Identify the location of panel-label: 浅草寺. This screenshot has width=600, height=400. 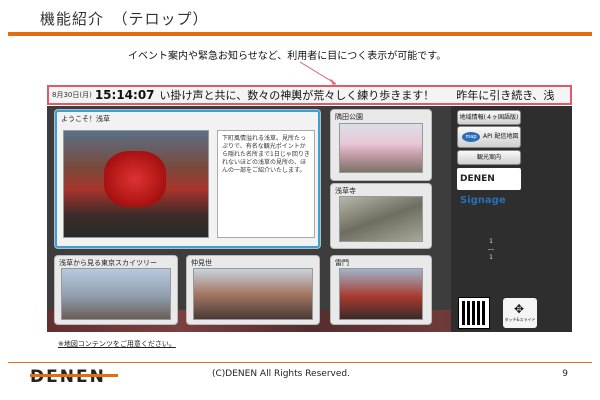
(345, 191).